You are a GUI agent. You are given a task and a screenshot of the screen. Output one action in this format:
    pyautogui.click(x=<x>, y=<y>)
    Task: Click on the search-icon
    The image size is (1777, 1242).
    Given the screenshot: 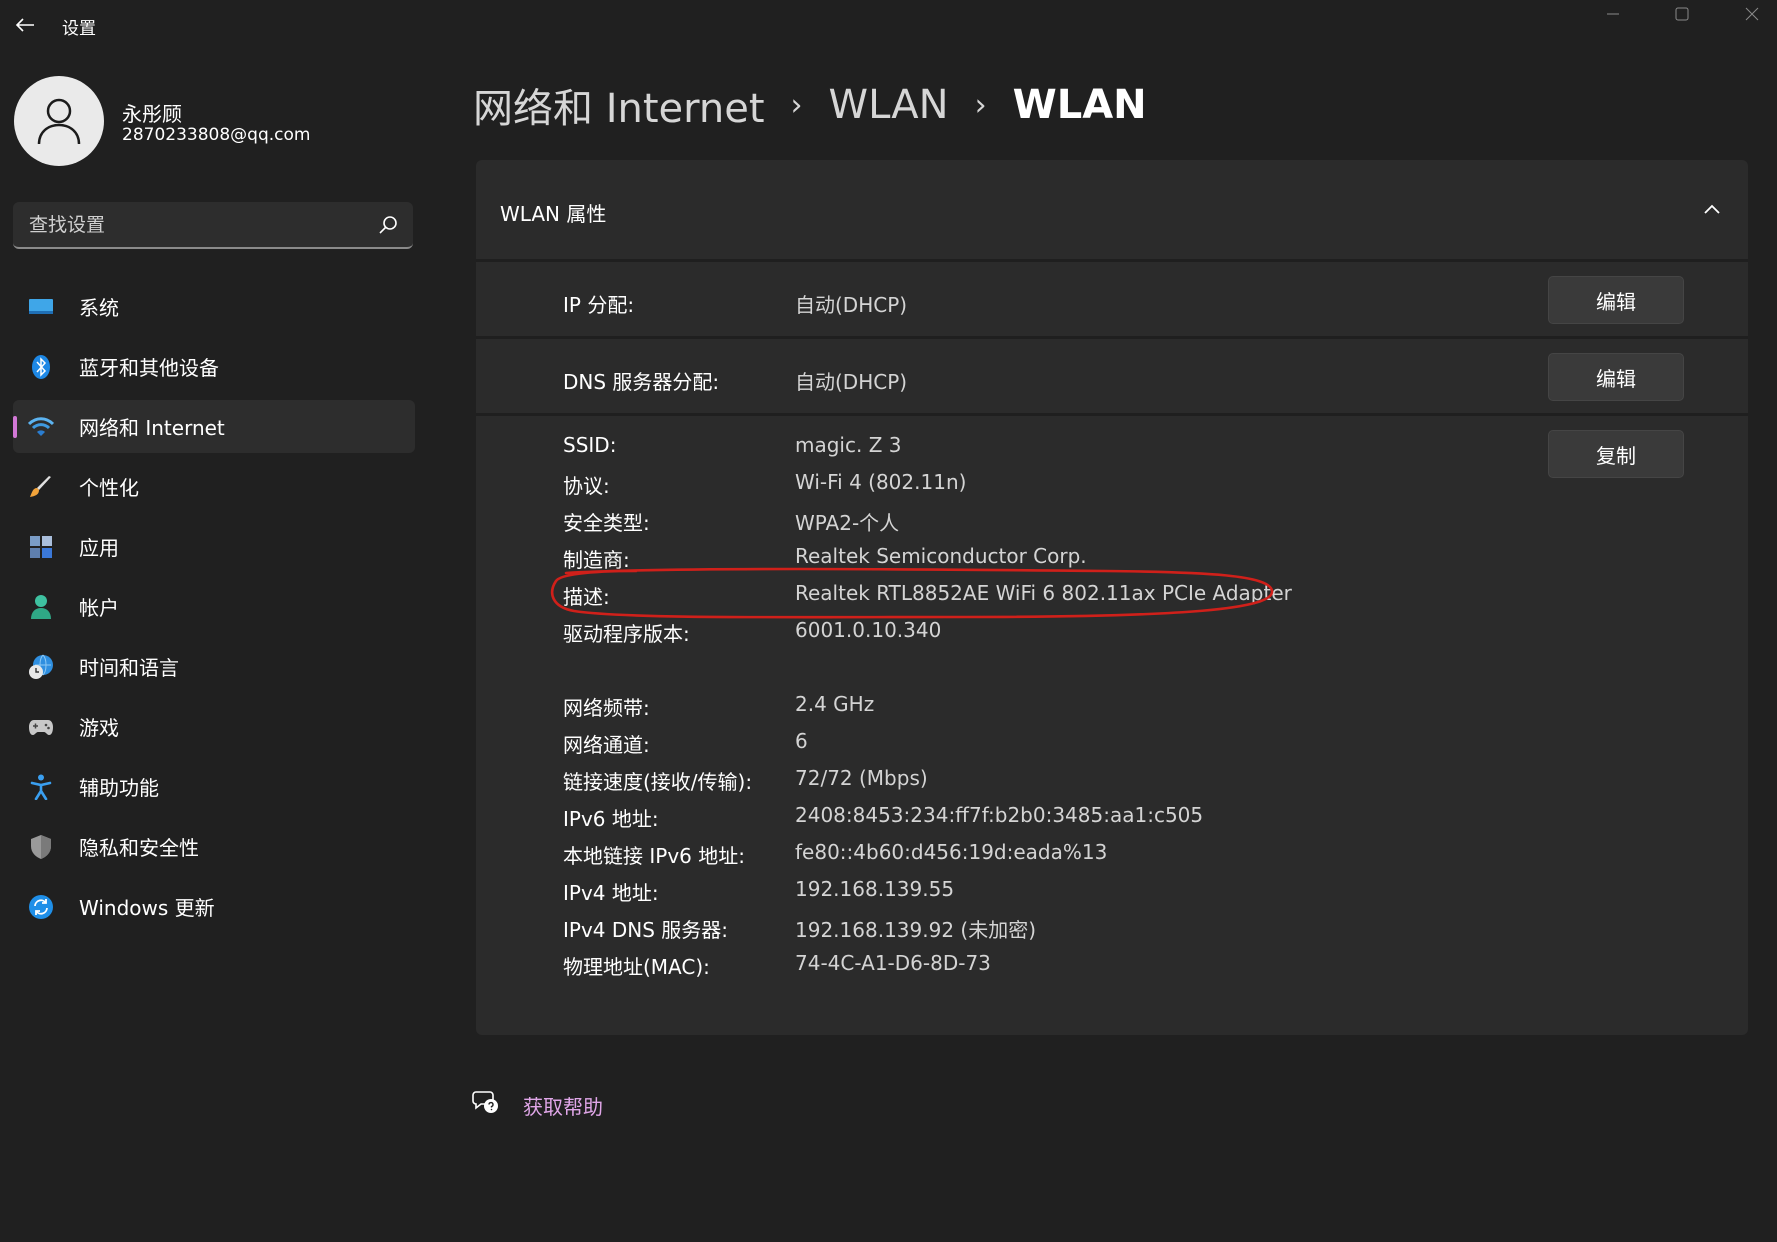 What is the action you would take?
    pyautogui.click(x=388, y=225)
    